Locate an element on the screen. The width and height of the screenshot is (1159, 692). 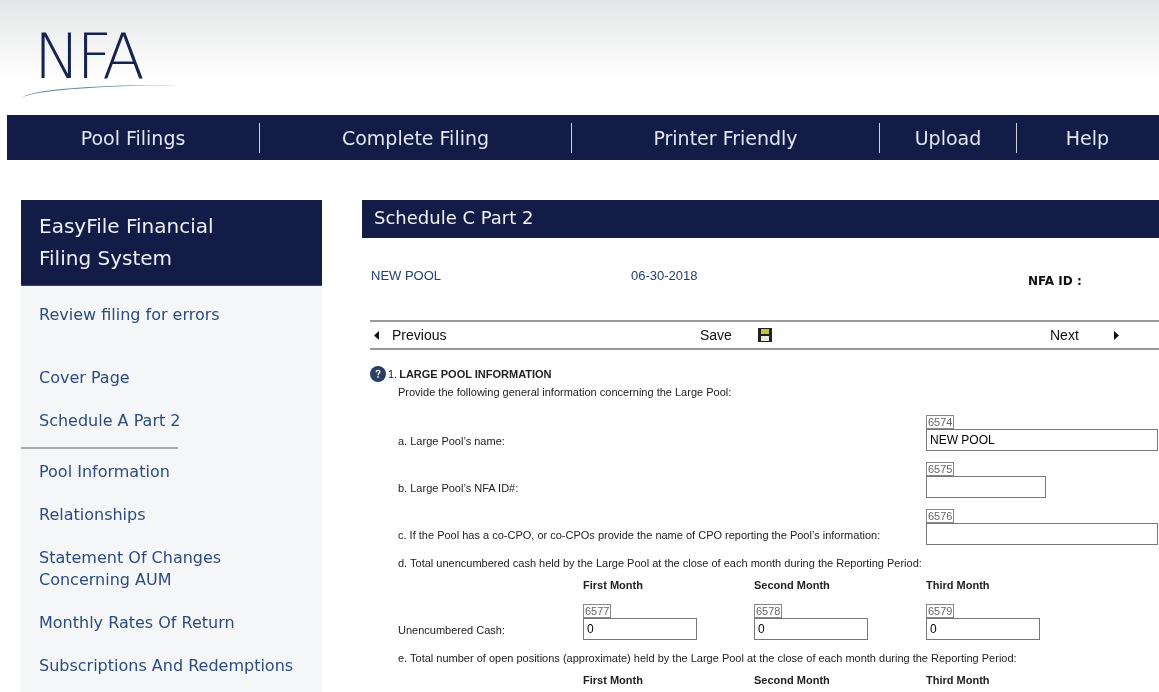
instruction-text: Provide the following general information concerning the Large Pool: is located at coordinates (565, 392).